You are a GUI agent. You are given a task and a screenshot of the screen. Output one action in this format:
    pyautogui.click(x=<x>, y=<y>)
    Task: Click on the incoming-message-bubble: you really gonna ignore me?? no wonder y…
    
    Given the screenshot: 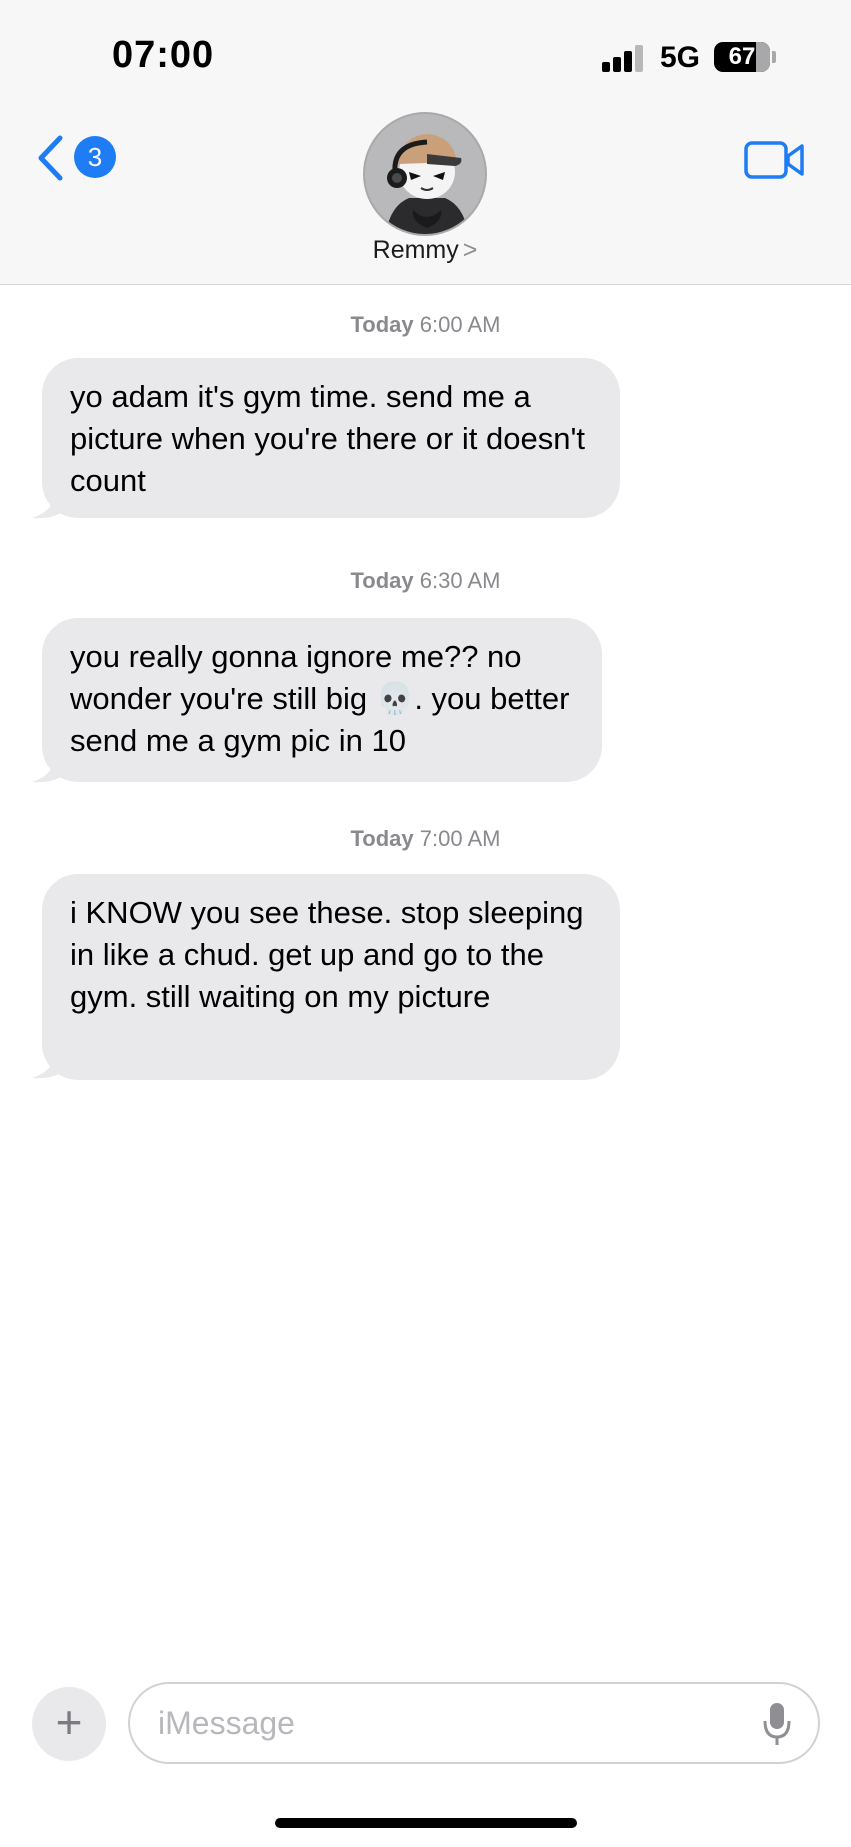 What is the action you would take?
    pyautogui.click(x=322, y=700)
    